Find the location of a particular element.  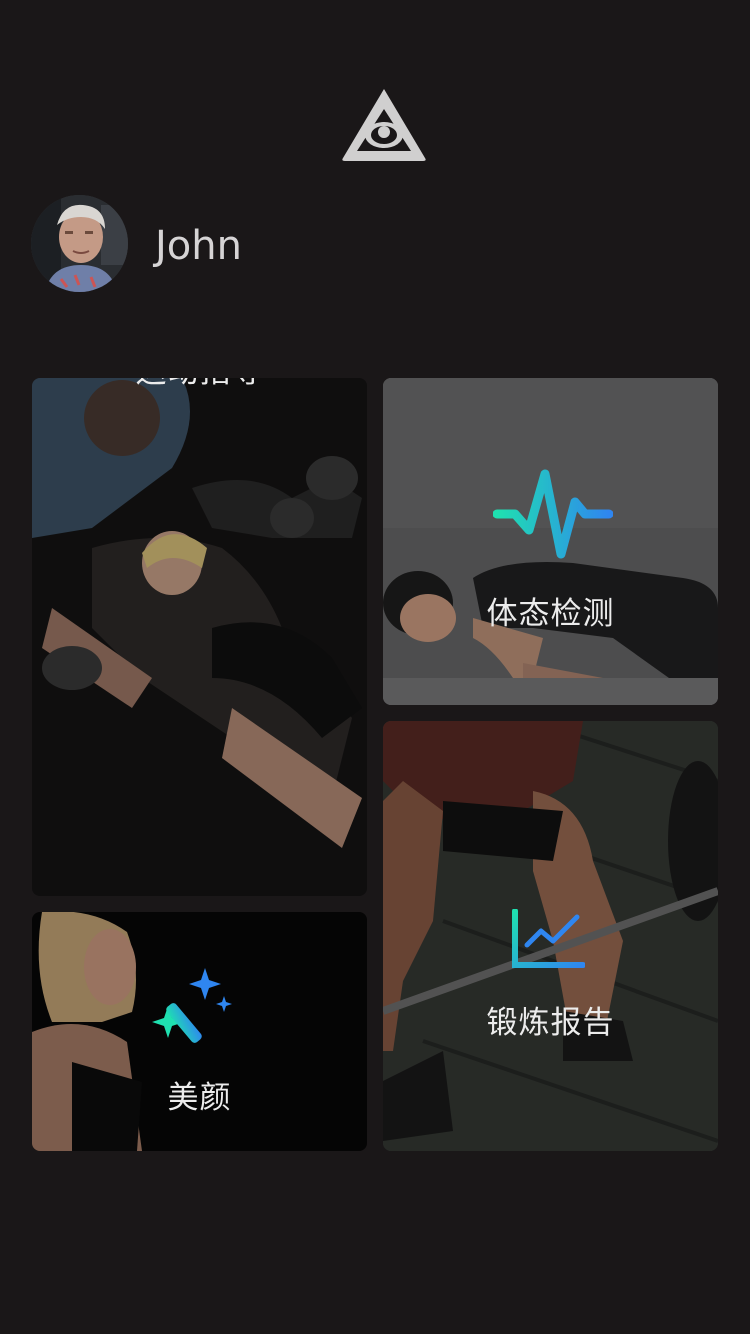

username: John is located at coordinates (198, 246).